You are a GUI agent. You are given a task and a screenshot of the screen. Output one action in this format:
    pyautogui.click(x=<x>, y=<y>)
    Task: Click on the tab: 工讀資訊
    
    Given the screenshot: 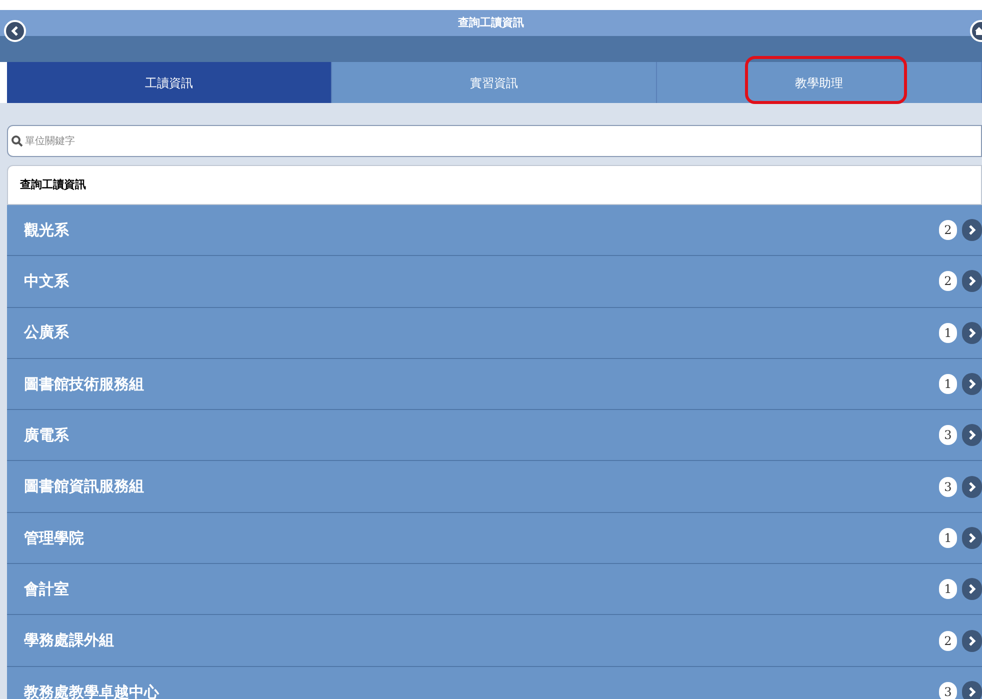 What is the action you would take?
    pyautogui.click(x=169, y=82)
    